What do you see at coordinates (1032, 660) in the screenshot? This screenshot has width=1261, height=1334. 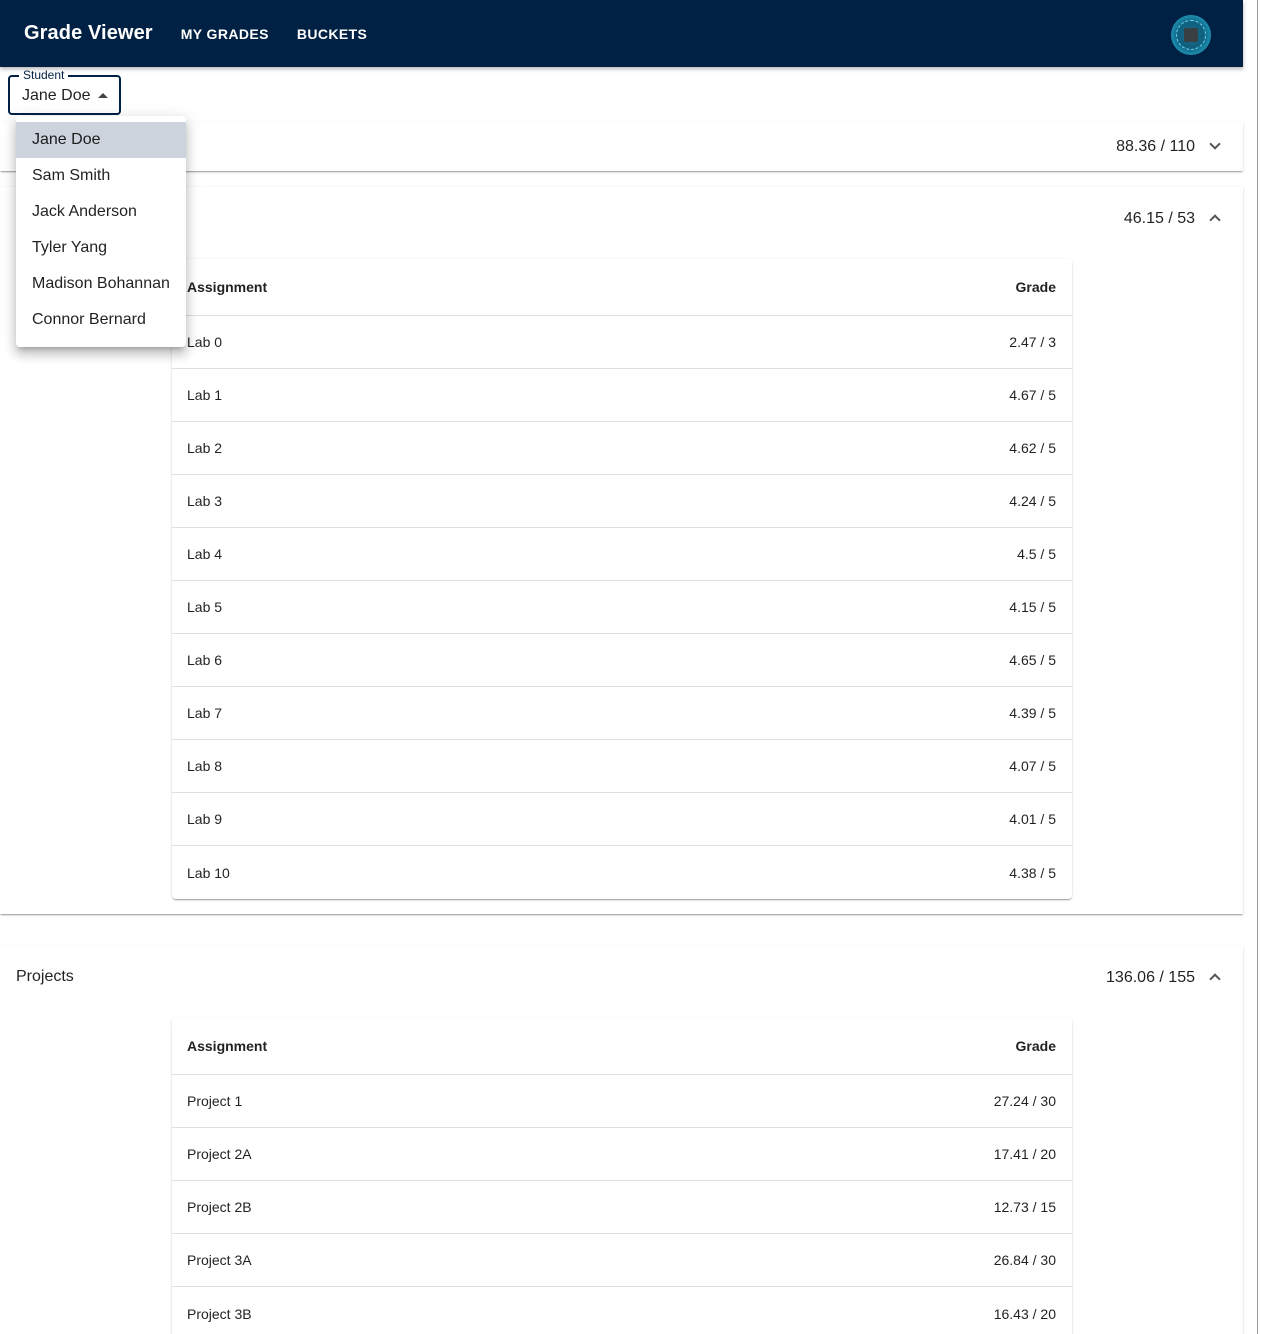 I see `assignment-grade: 4.65 / 5` at bounding box center [1032, 660].